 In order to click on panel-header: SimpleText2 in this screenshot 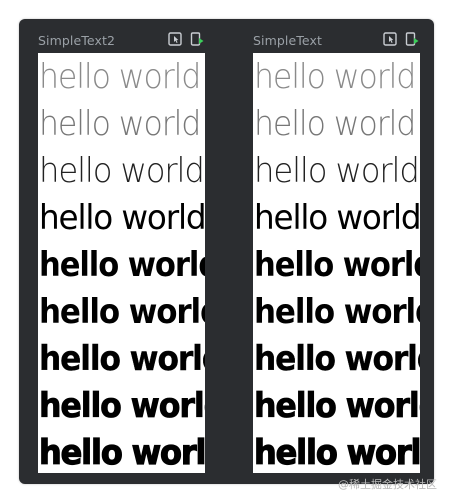, I will do `click(122, 40)`.